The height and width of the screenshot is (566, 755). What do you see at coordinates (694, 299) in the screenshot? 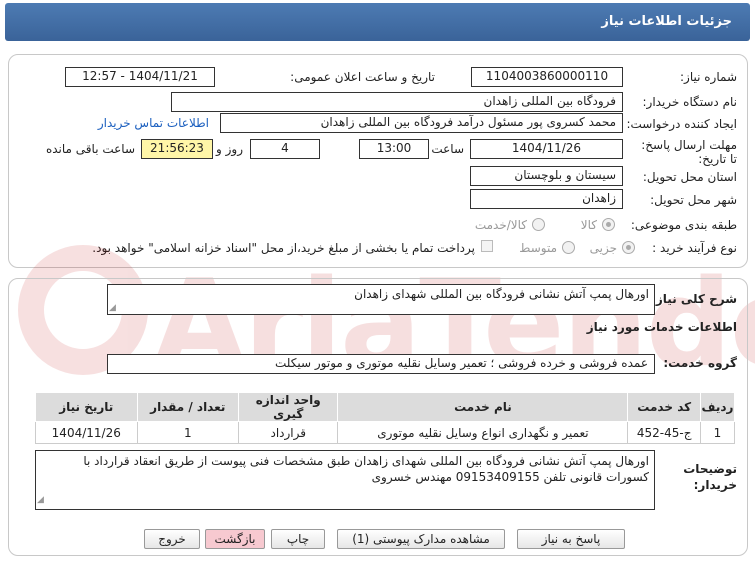
I see `summary-label: شرح کلی نیاز:` at bounding box center [694, 299].